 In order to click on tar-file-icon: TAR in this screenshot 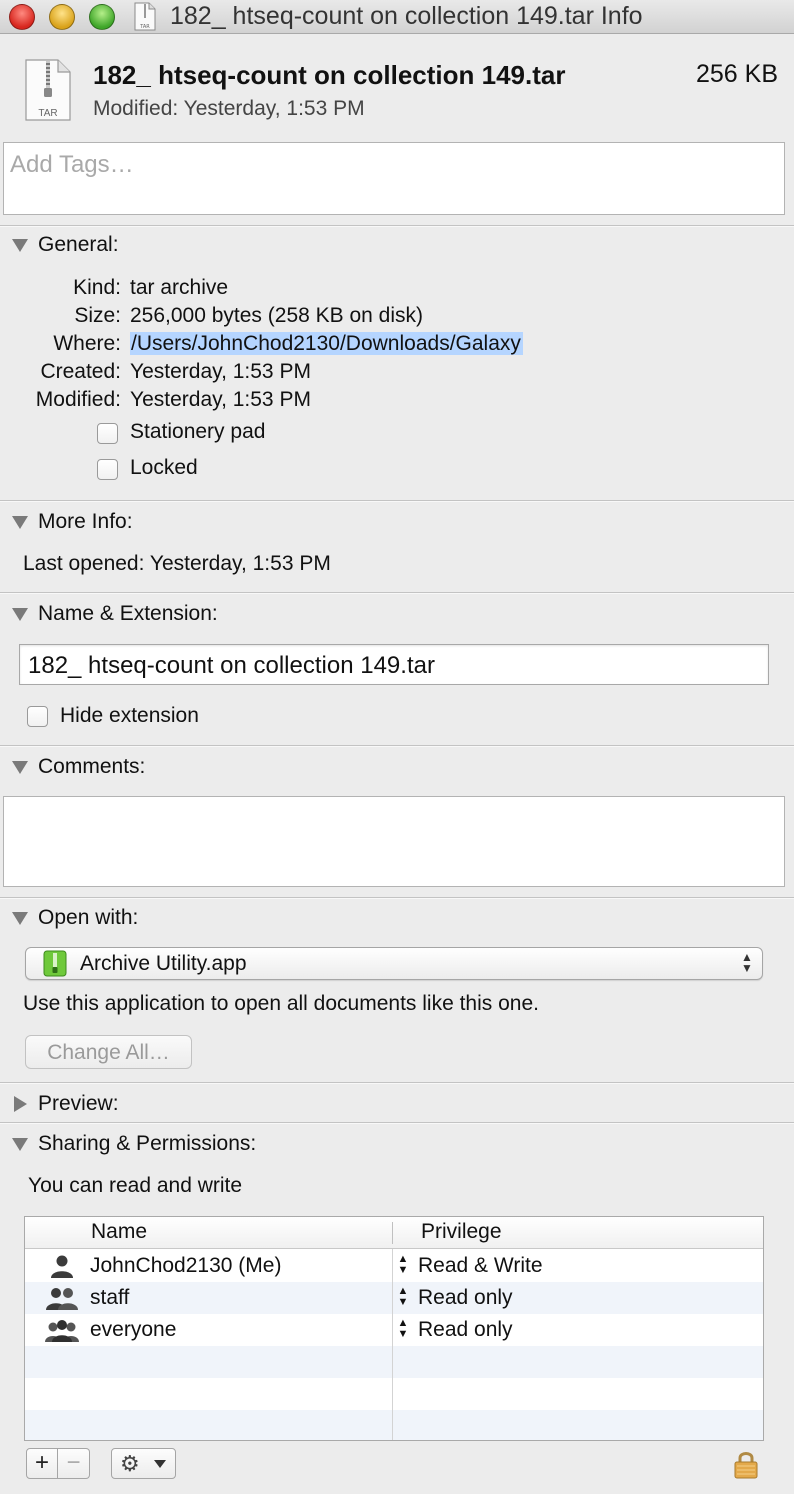, I will do `click(145, 16)`.